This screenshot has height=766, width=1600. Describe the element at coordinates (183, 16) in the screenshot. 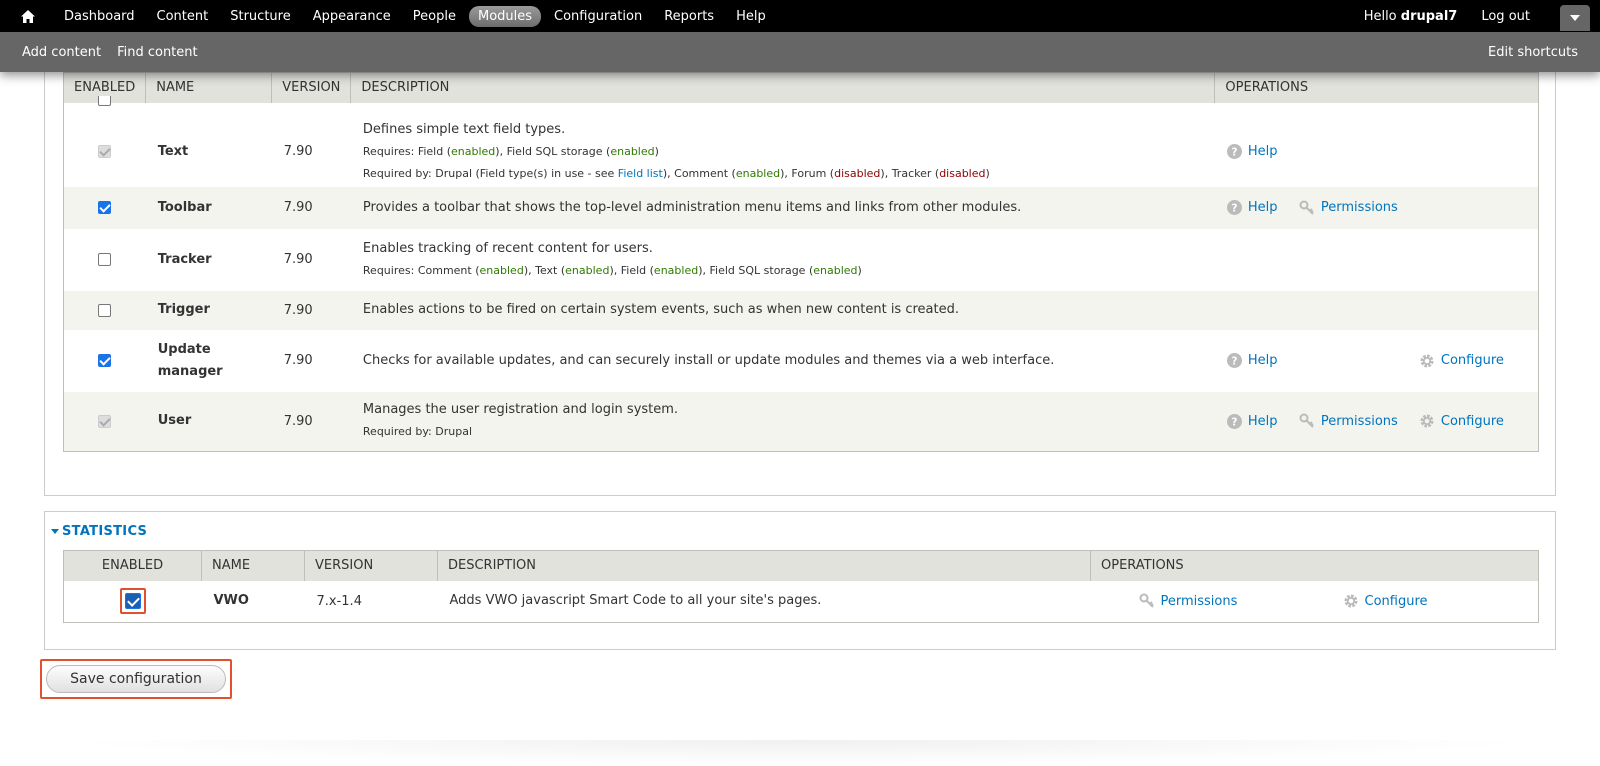

I see `nav-content: Content` at that location.